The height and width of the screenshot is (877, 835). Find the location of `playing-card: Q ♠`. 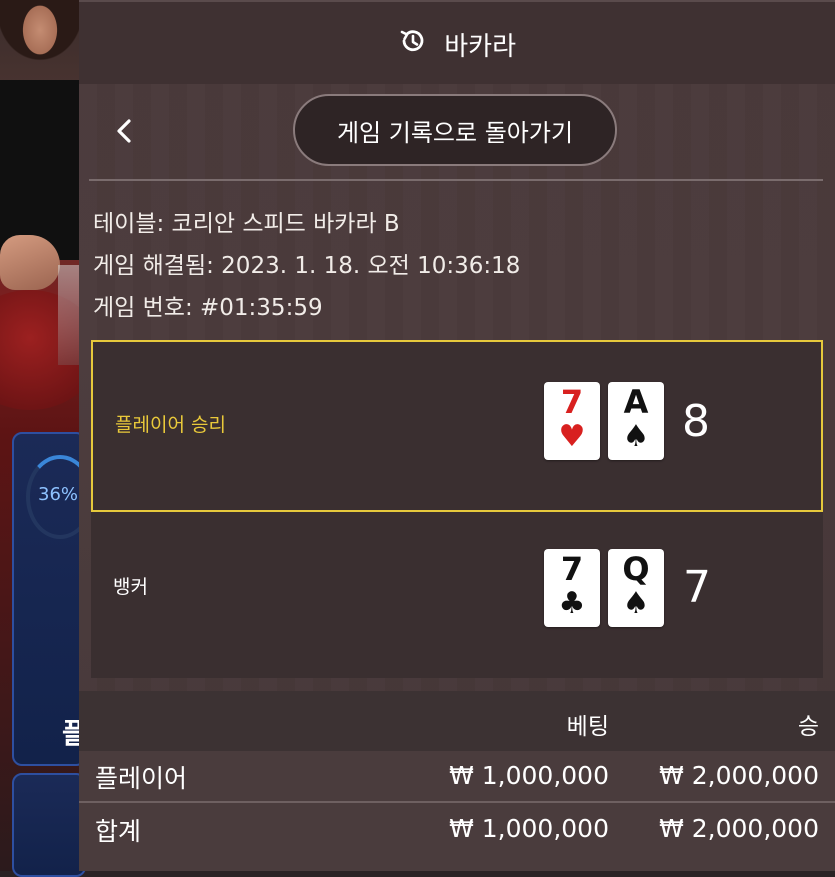

playing-card: Q ♠ is located at coordinates (636, 588).